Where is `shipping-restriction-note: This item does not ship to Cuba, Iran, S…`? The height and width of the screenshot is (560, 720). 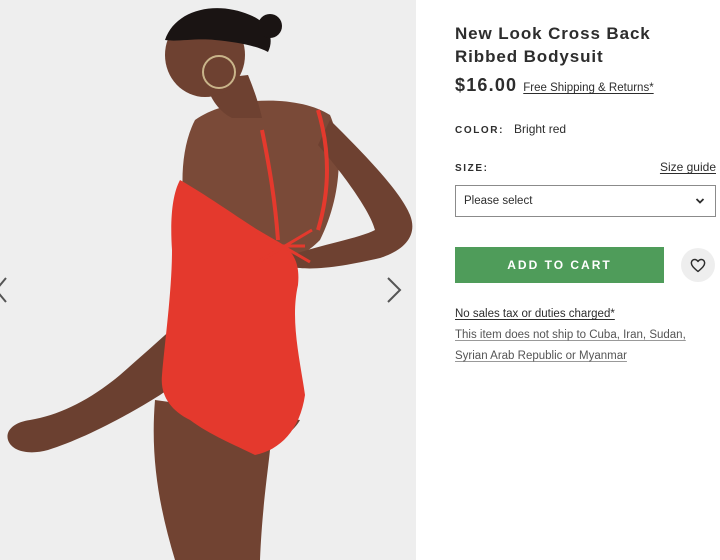
shipping-restriction-note: This item does not ship to Cuba, Iran, S… is located at coordinates (586, 335).